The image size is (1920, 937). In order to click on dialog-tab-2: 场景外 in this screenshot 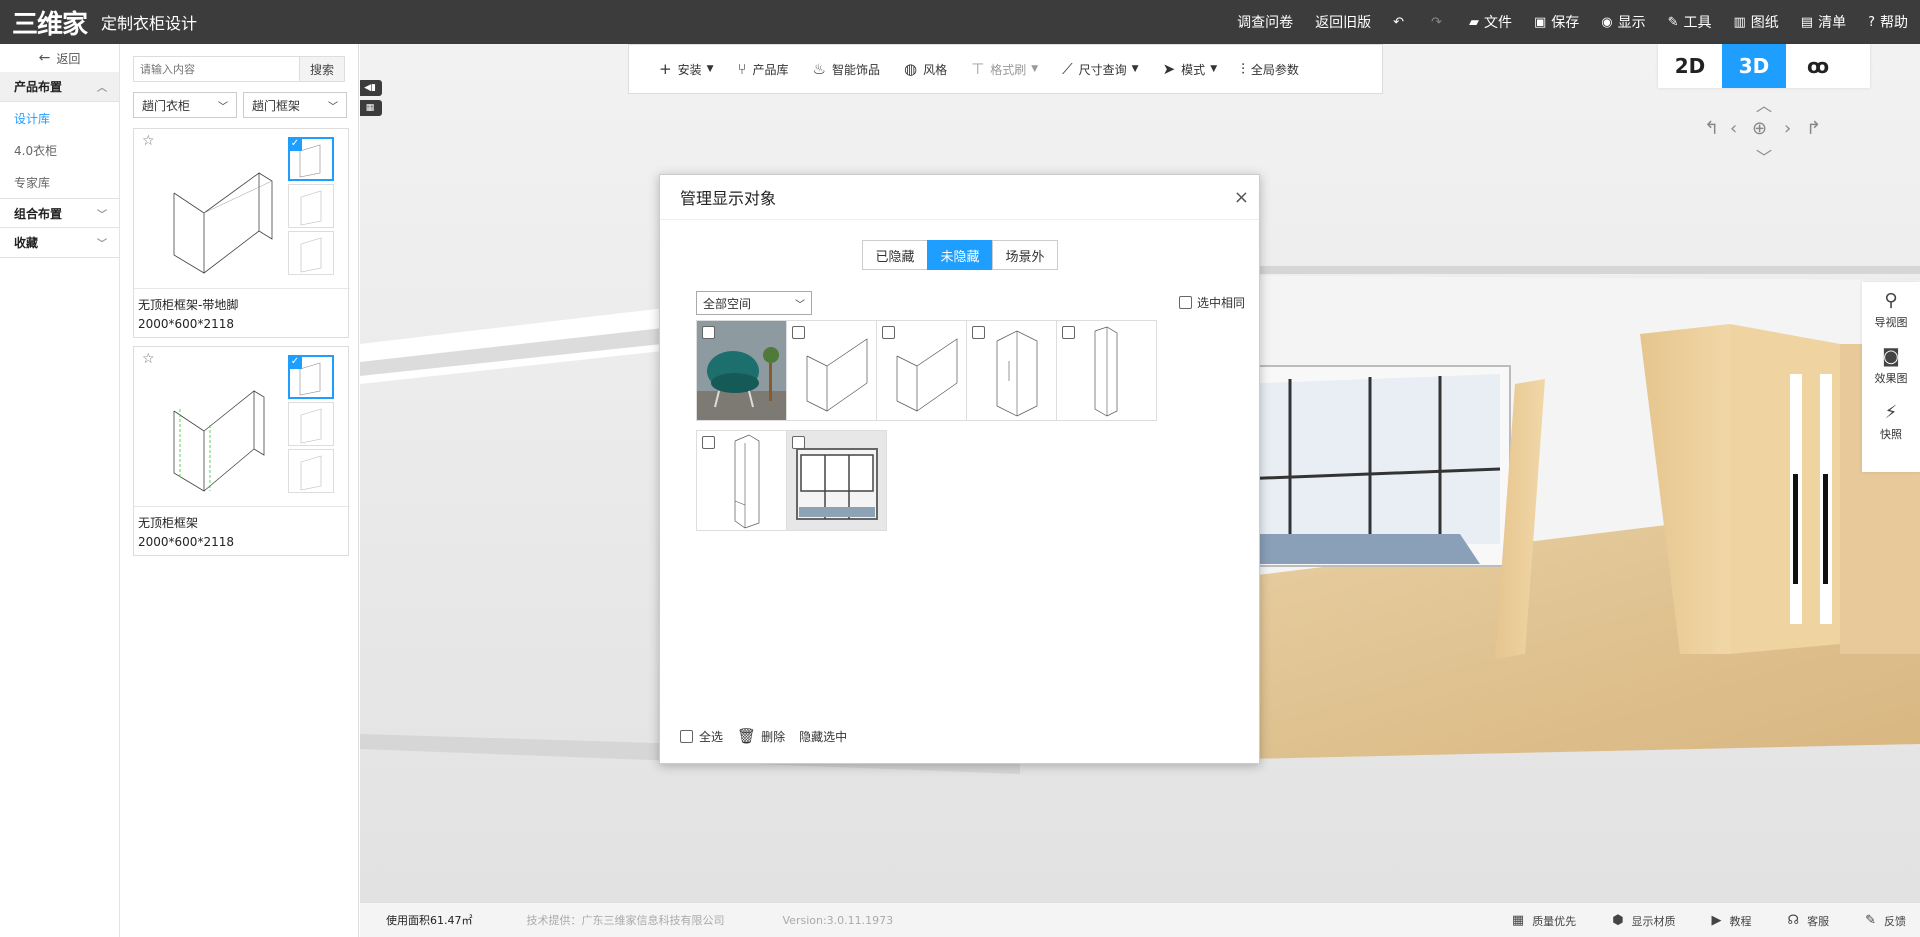, I will do `click(1025, 255)`.